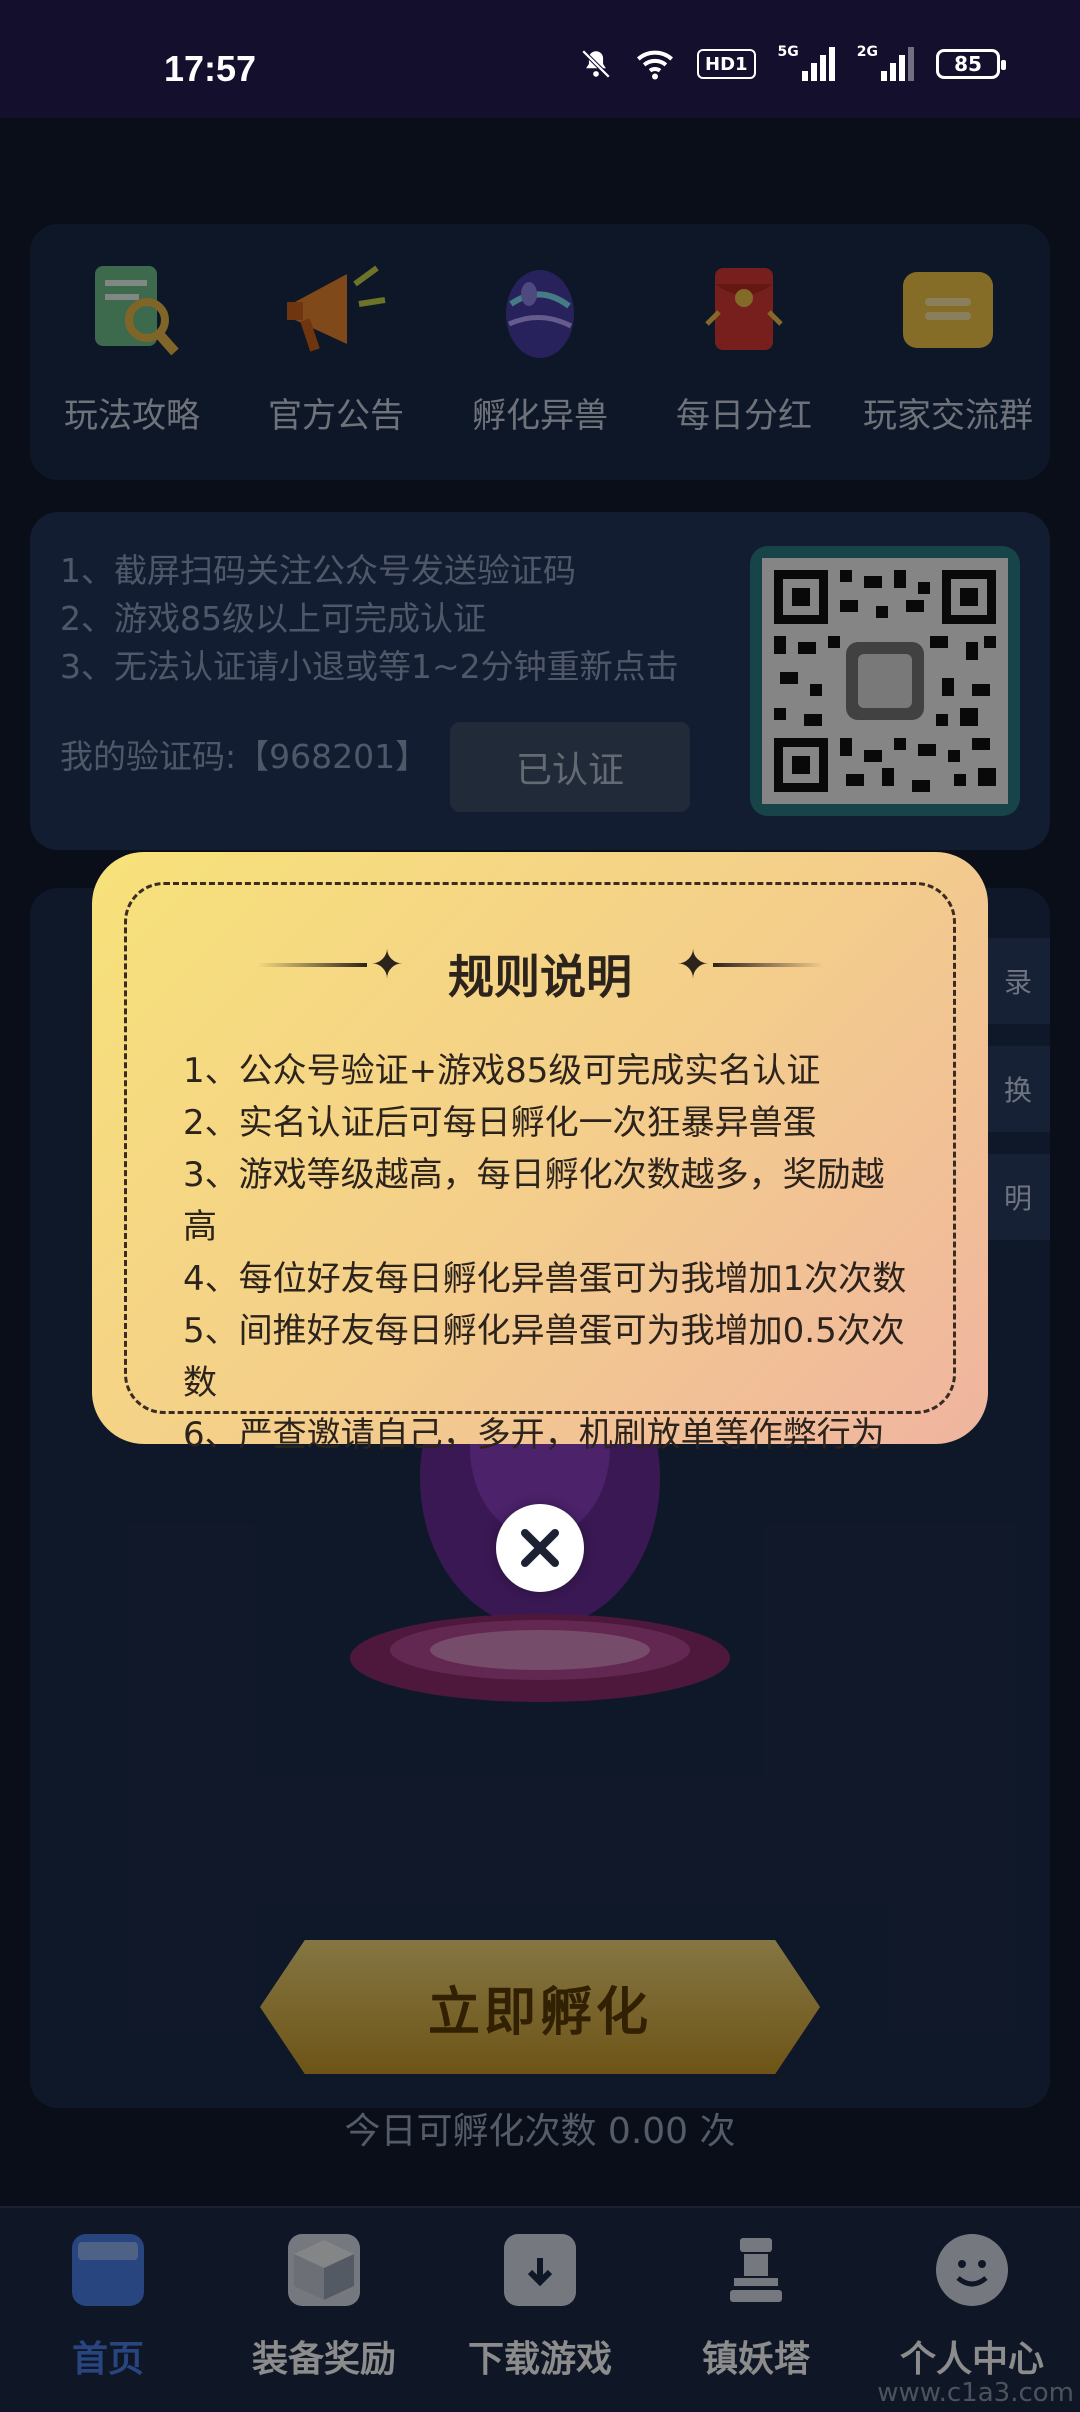 The width and height of the screenshot is (1080, 2412). Describe the element at coordinates (545, 1279) in the screenshot. I see `rule-item: 4、每位好友每日孵化异兽蛋可为我增加1次次数` at that location.